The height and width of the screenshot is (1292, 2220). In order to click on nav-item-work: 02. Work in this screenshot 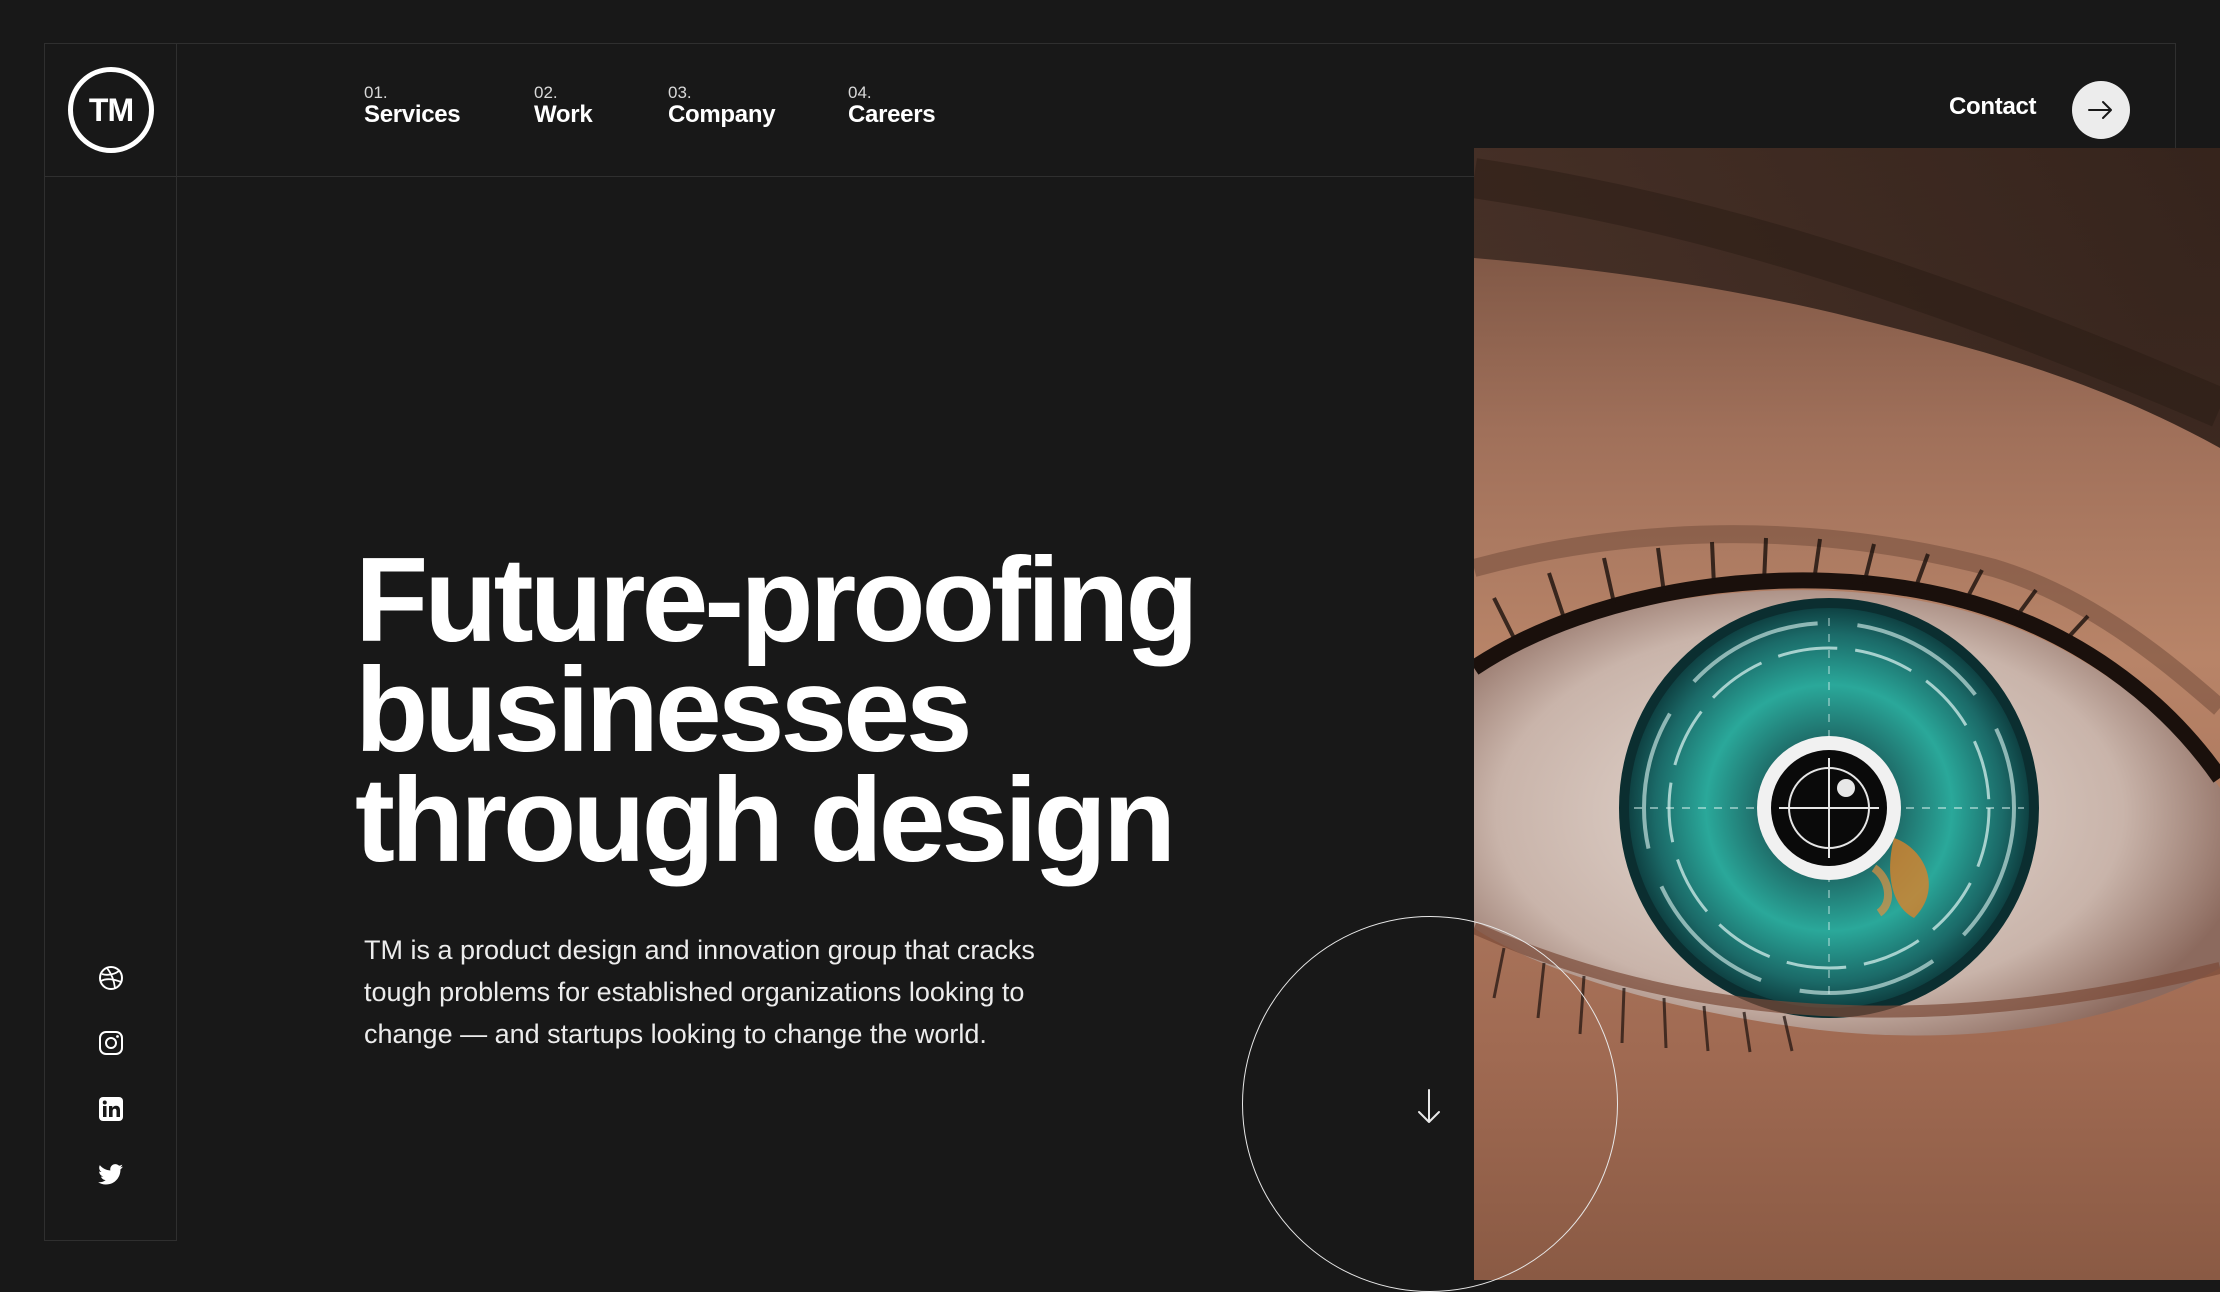, I will do `click(563, 105)`.